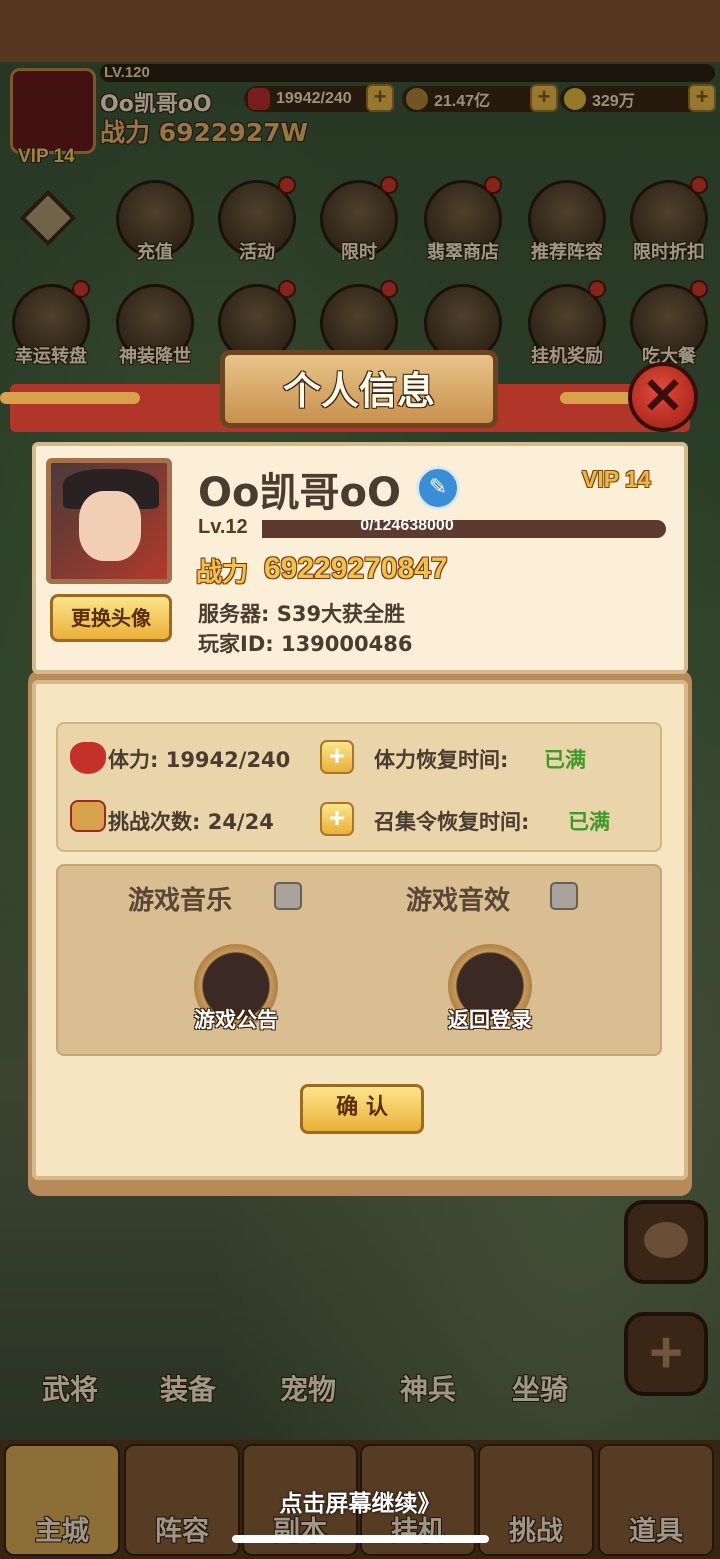  What do you see at coordinates (490, 1019) in the screenshot?
I see `back-login-label: 返回登录` at bounding box center [490, 1019].